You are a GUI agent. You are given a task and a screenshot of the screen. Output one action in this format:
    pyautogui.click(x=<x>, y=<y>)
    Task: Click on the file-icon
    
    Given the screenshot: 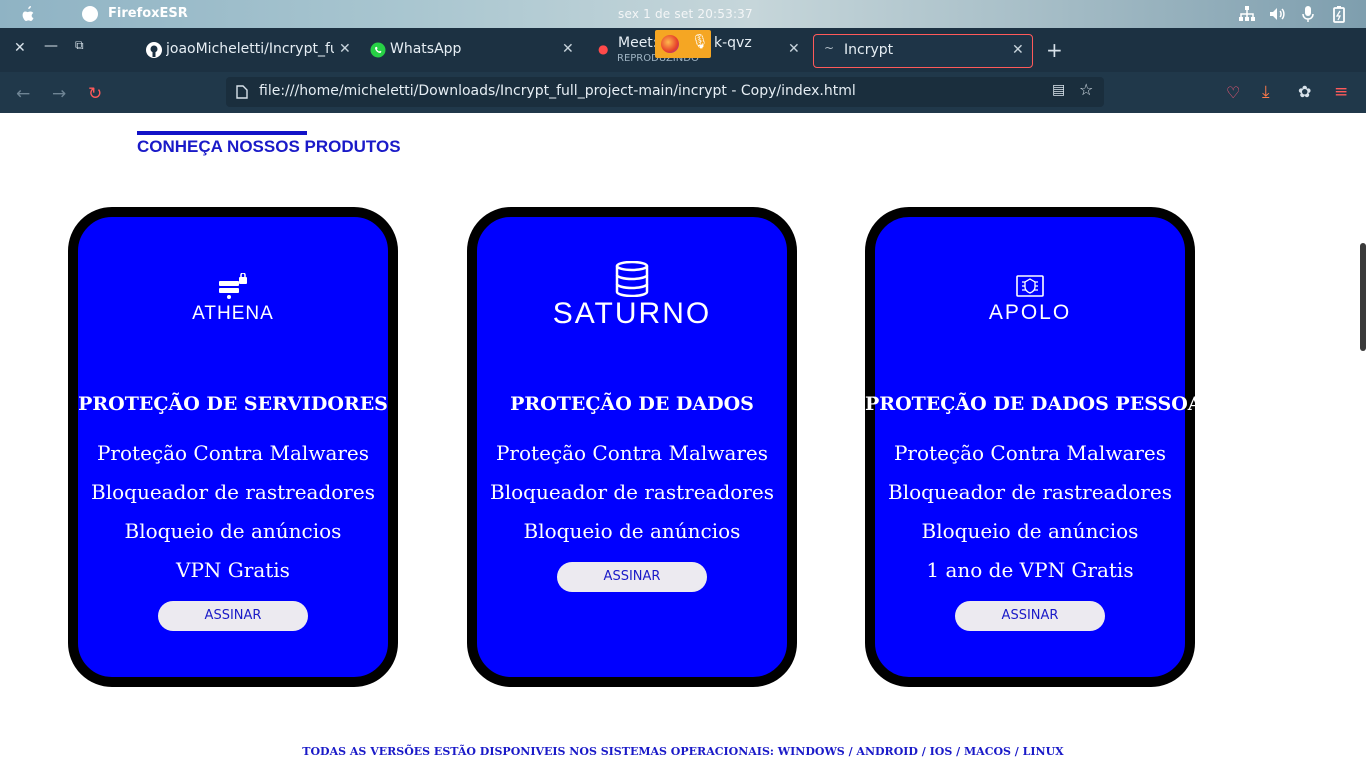 What is the action you would take?
    pyautogui.click(x=242, y=92)
    